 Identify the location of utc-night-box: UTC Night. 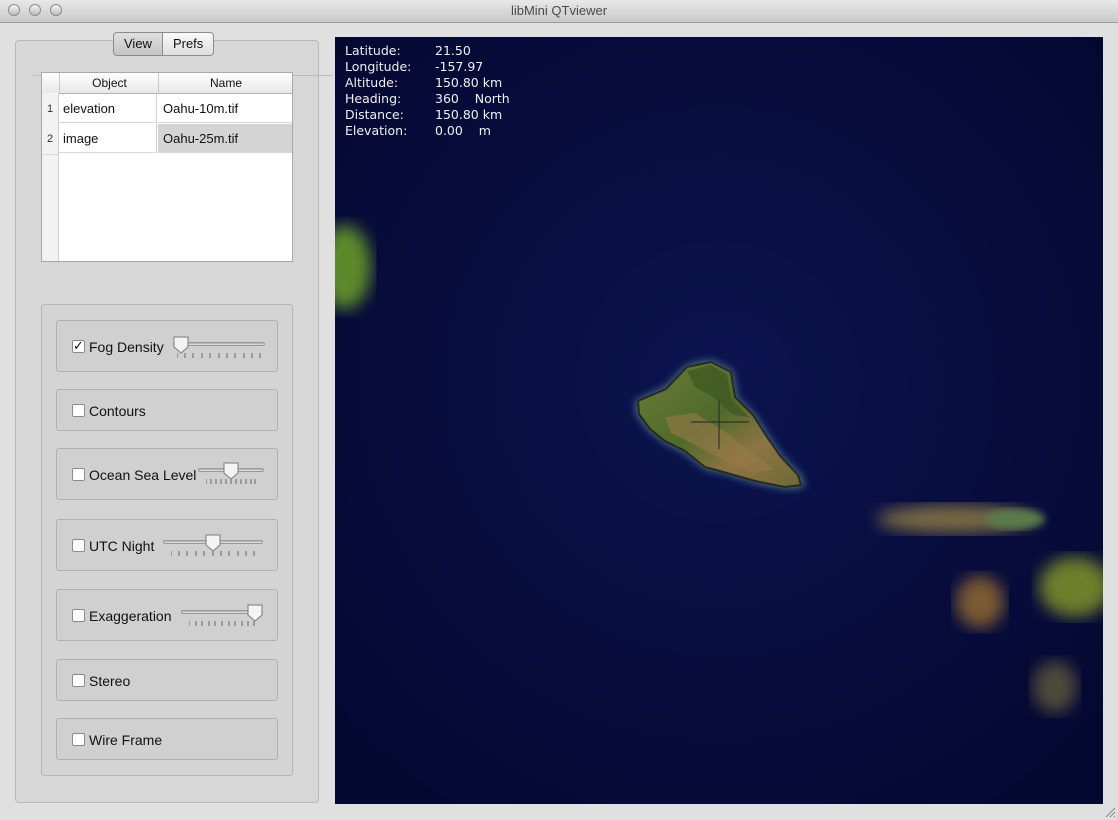
(167, 545).